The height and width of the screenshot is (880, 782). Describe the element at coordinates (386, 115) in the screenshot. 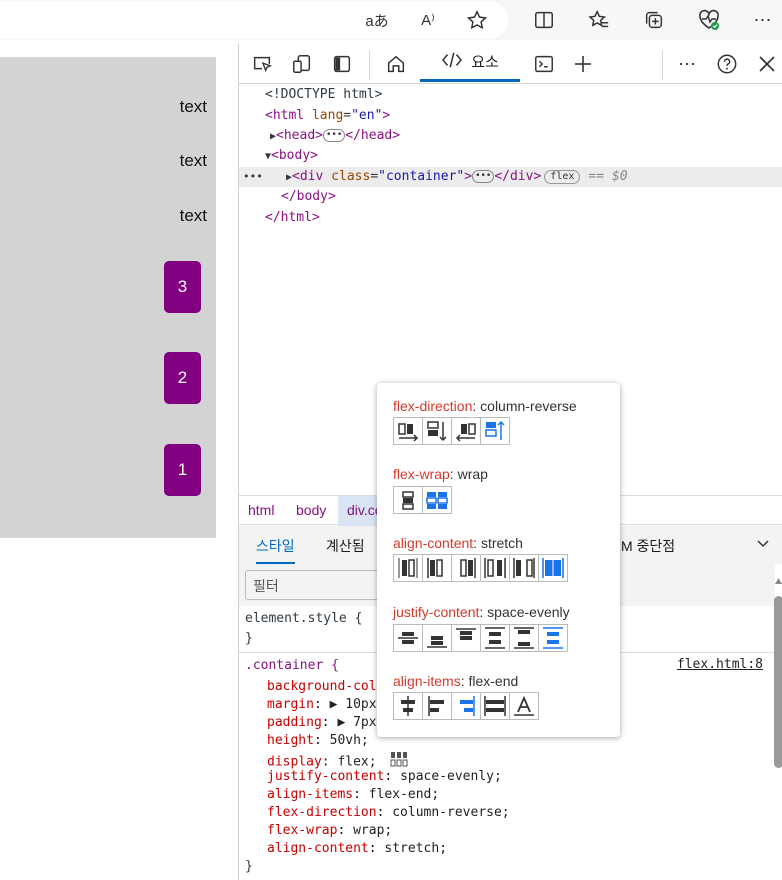

I see `tag-close: >` at that location.